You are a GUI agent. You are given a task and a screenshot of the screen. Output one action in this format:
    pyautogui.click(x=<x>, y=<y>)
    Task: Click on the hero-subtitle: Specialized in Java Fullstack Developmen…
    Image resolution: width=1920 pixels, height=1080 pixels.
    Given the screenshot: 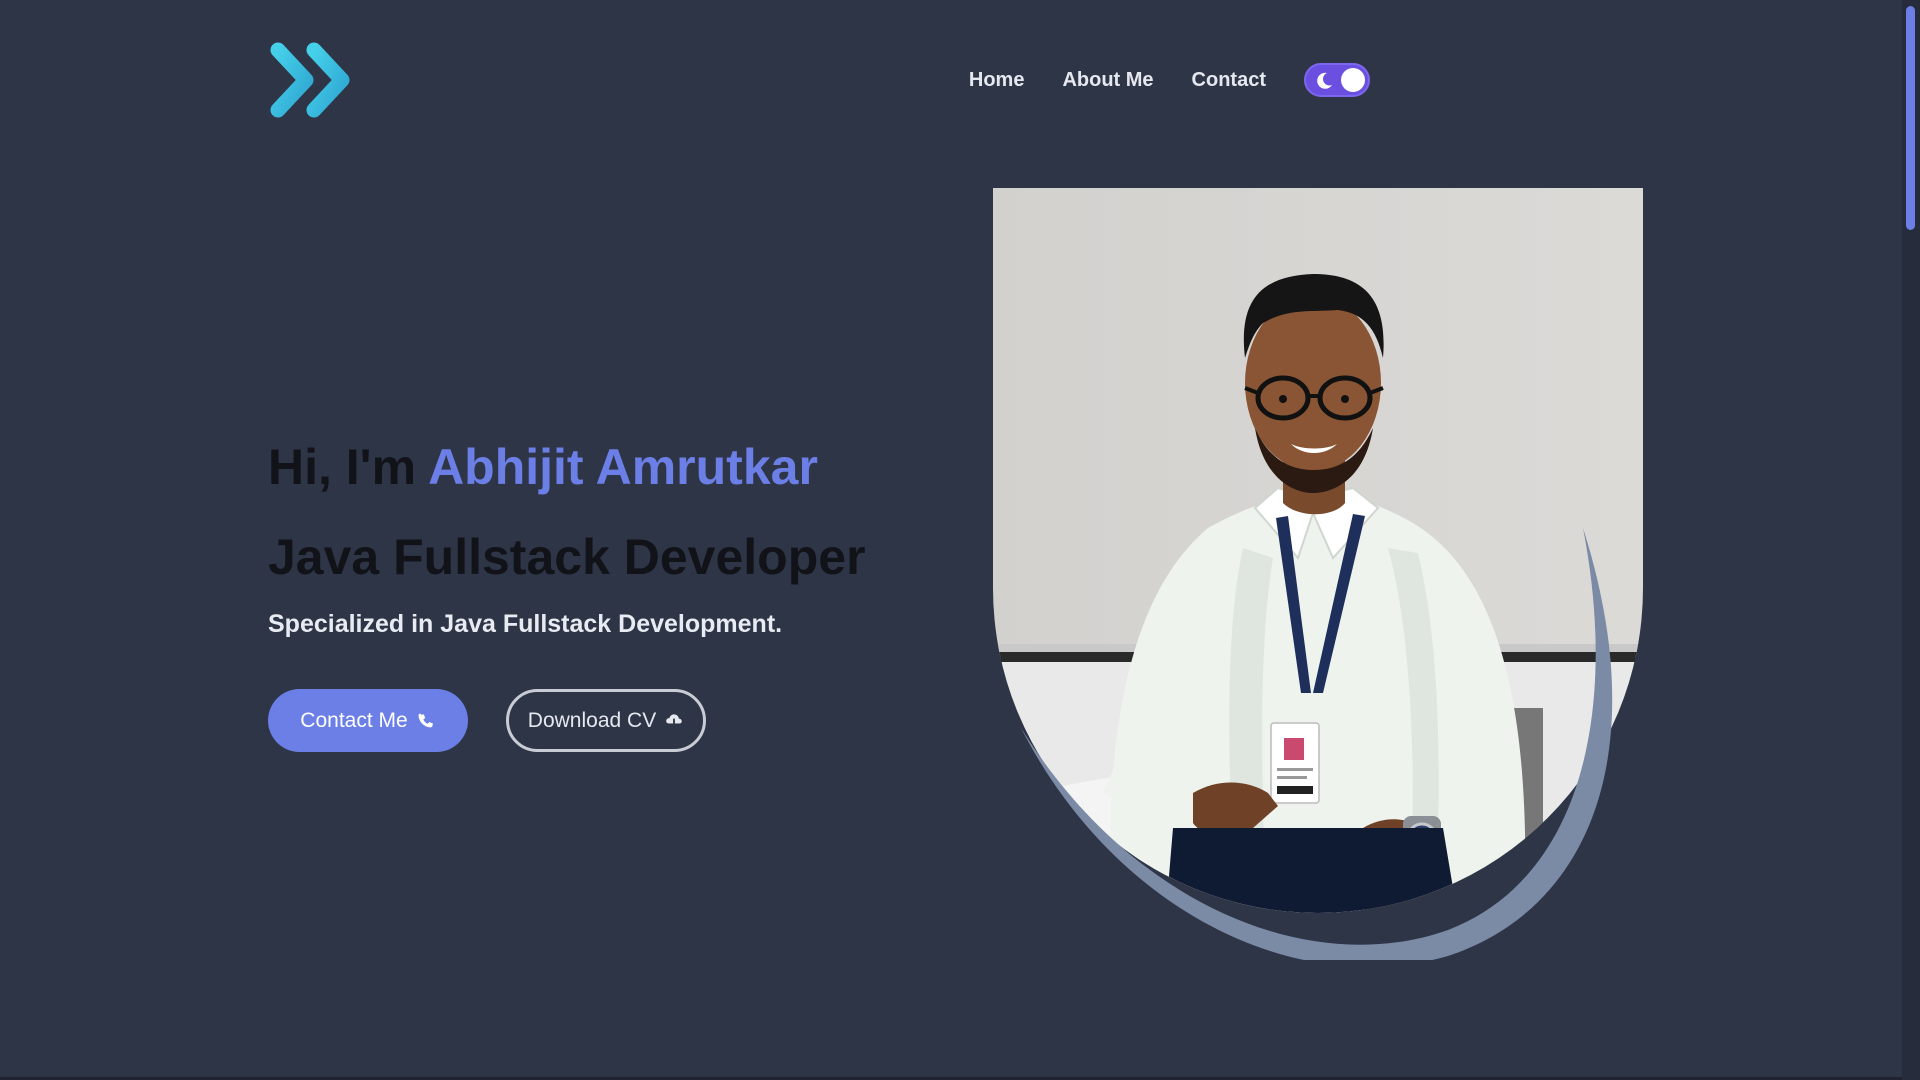 What is the action you would take?
    pyautogui.click(x=525, y=624)
    